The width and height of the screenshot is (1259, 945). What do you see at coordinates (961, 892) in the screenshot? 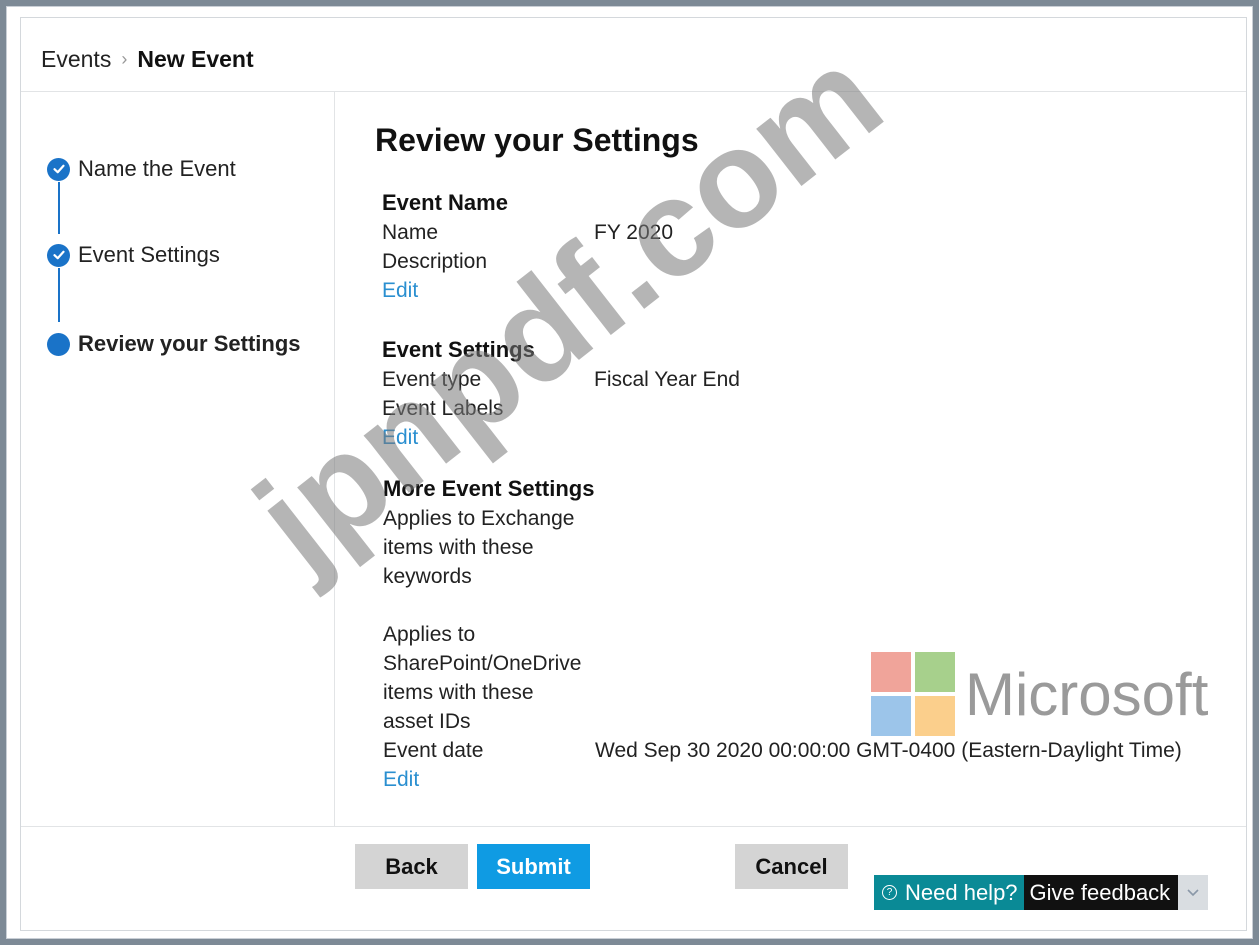
I see `need-help-label: Need help?` at bounding box center [961, 892].